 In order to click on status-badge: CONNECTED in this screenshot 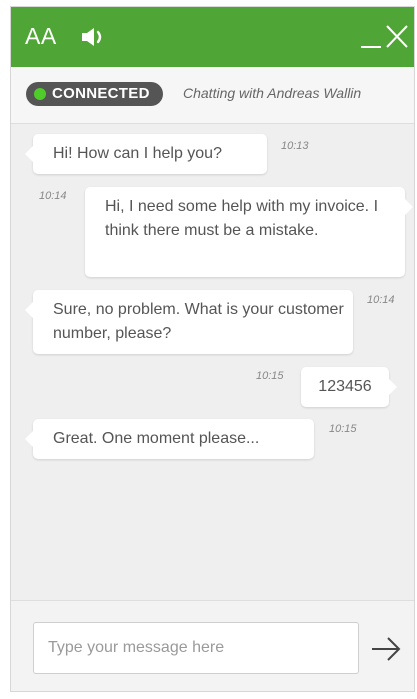, I will do `click(94, 94)`.